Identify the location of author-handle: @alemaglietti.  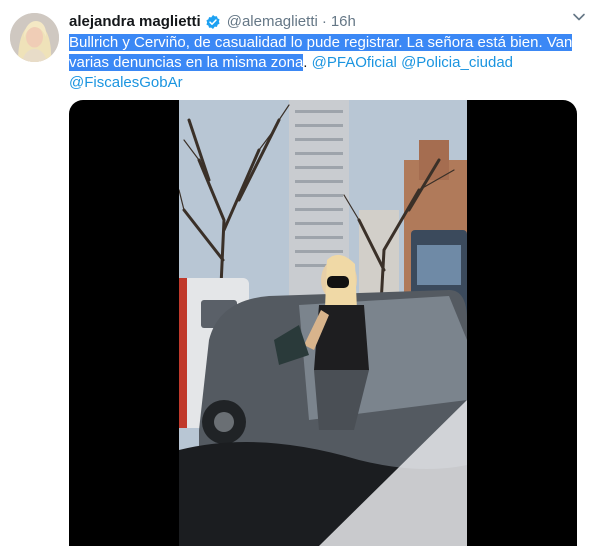
(272, 22).